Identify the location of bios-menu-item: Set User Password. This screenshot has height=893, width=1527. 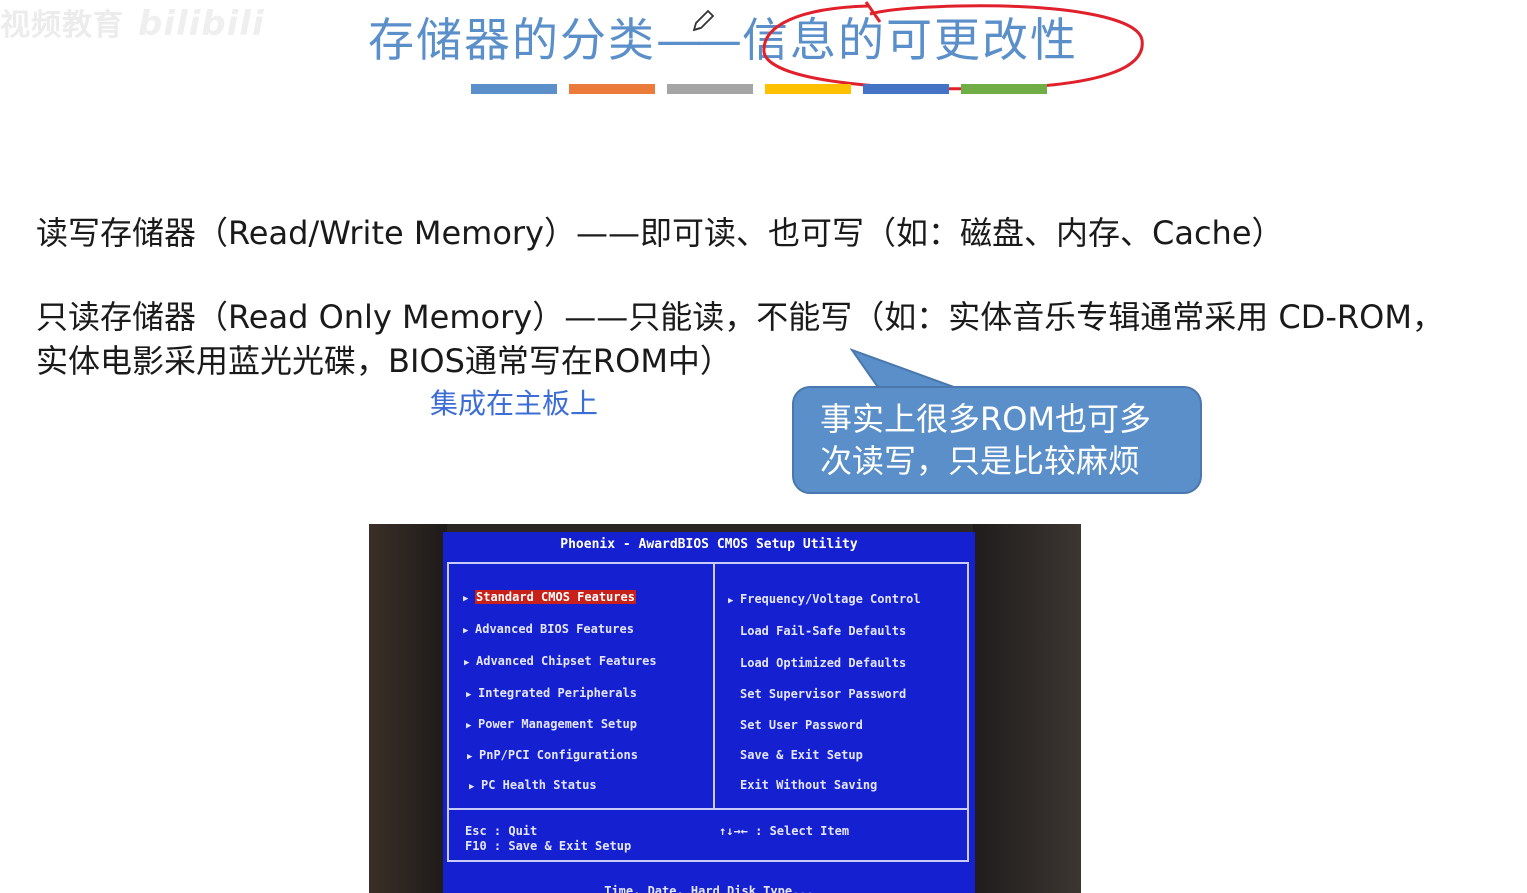
(801, 725).